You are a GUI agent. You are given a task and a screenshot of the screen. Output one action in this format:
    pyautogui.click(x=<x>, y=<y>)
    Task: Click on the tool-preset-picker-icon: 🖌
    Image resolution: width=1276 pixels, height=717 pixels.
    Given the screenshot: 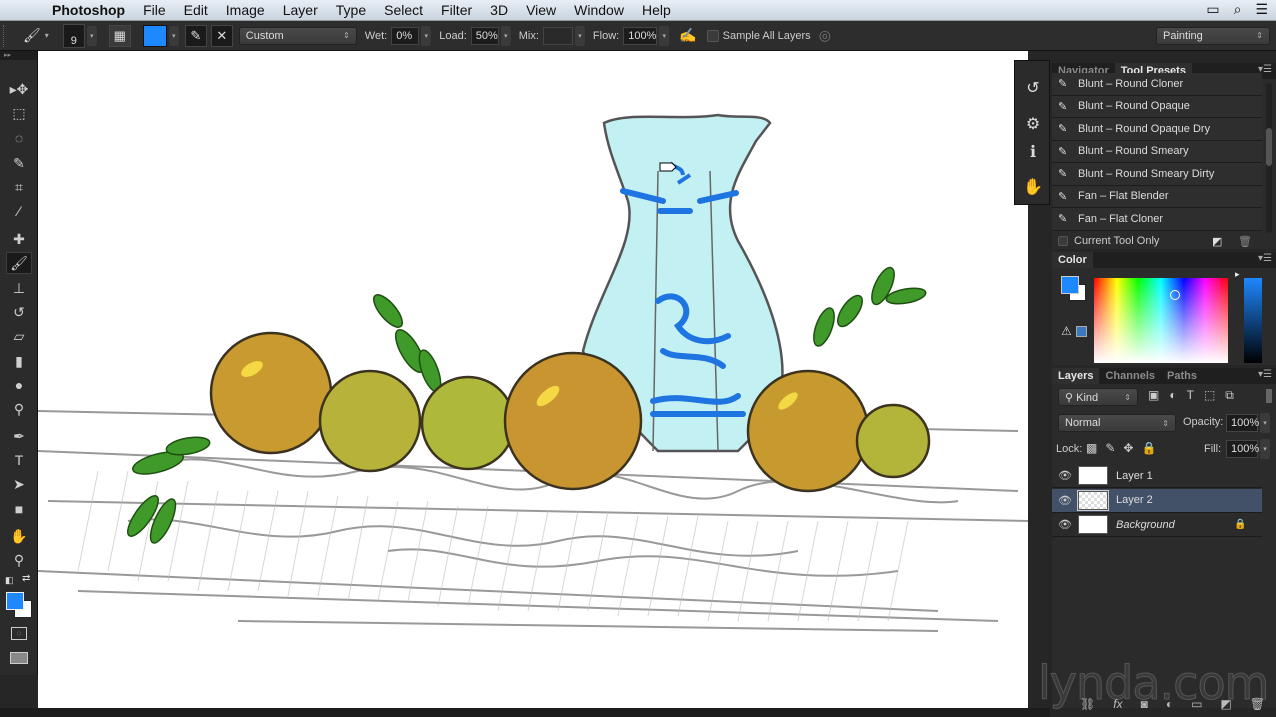 What is the action you would take?
    pyautogui.click(x=32, y=35)
    